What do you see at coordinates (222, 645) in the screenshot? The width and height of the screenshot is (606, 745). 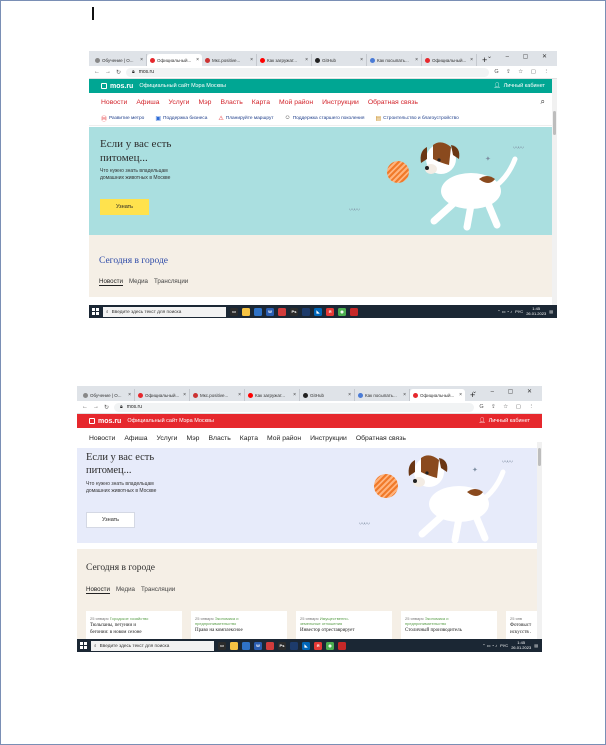 I see `taskview-icon: ▭` at bounding box center [222, 645].